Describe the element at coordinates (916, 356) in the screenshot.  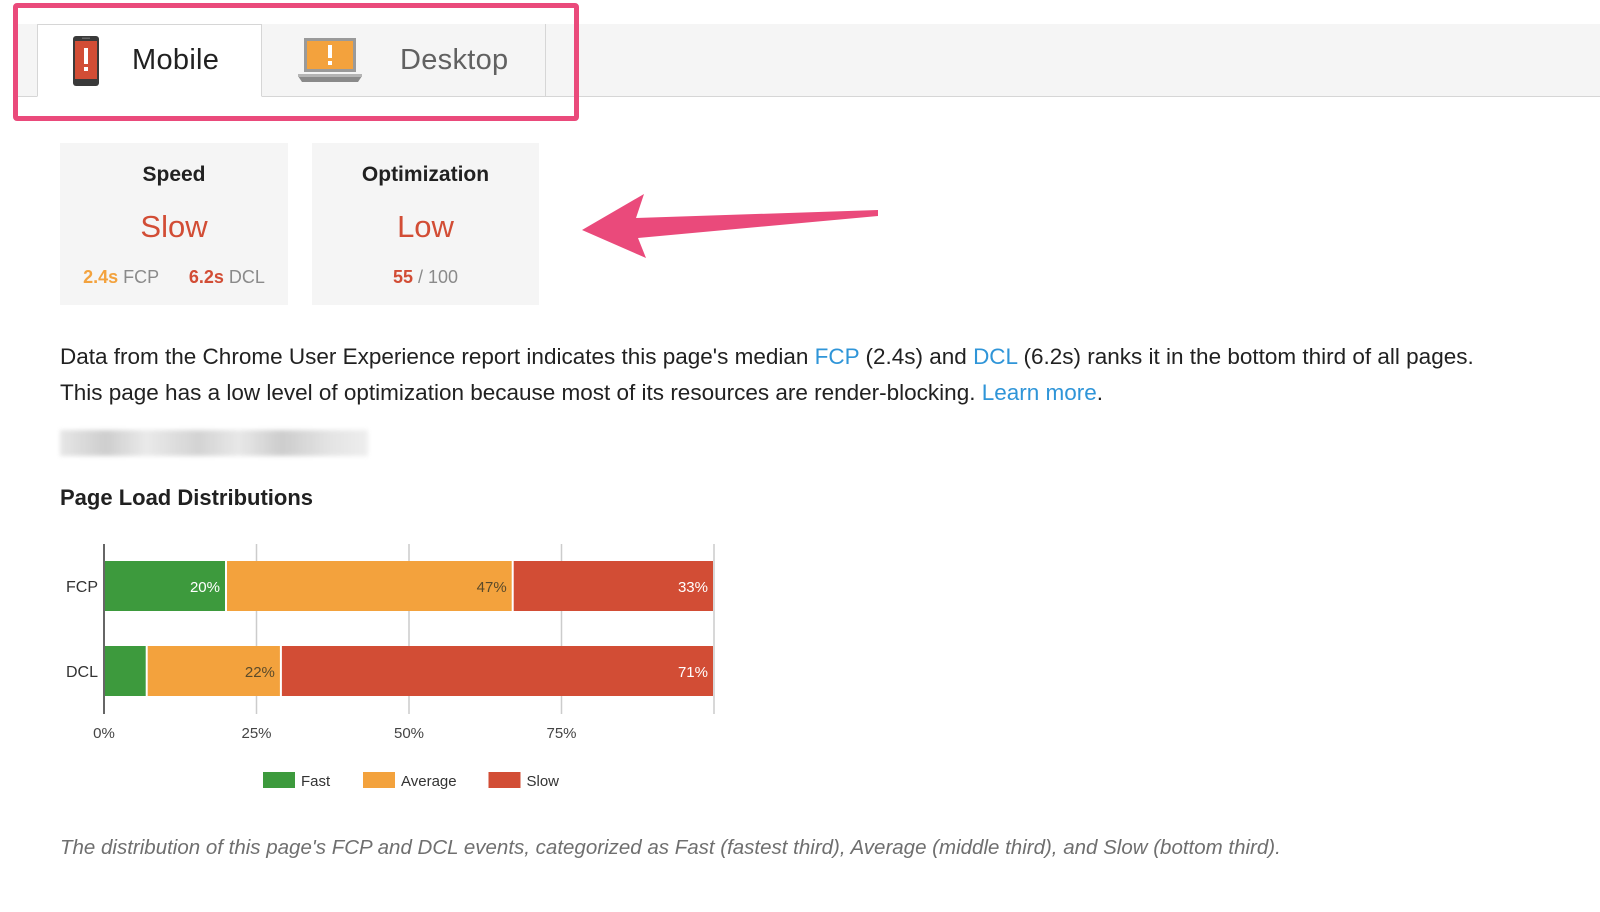
I see `description-text: (2.4s) and` at that location.